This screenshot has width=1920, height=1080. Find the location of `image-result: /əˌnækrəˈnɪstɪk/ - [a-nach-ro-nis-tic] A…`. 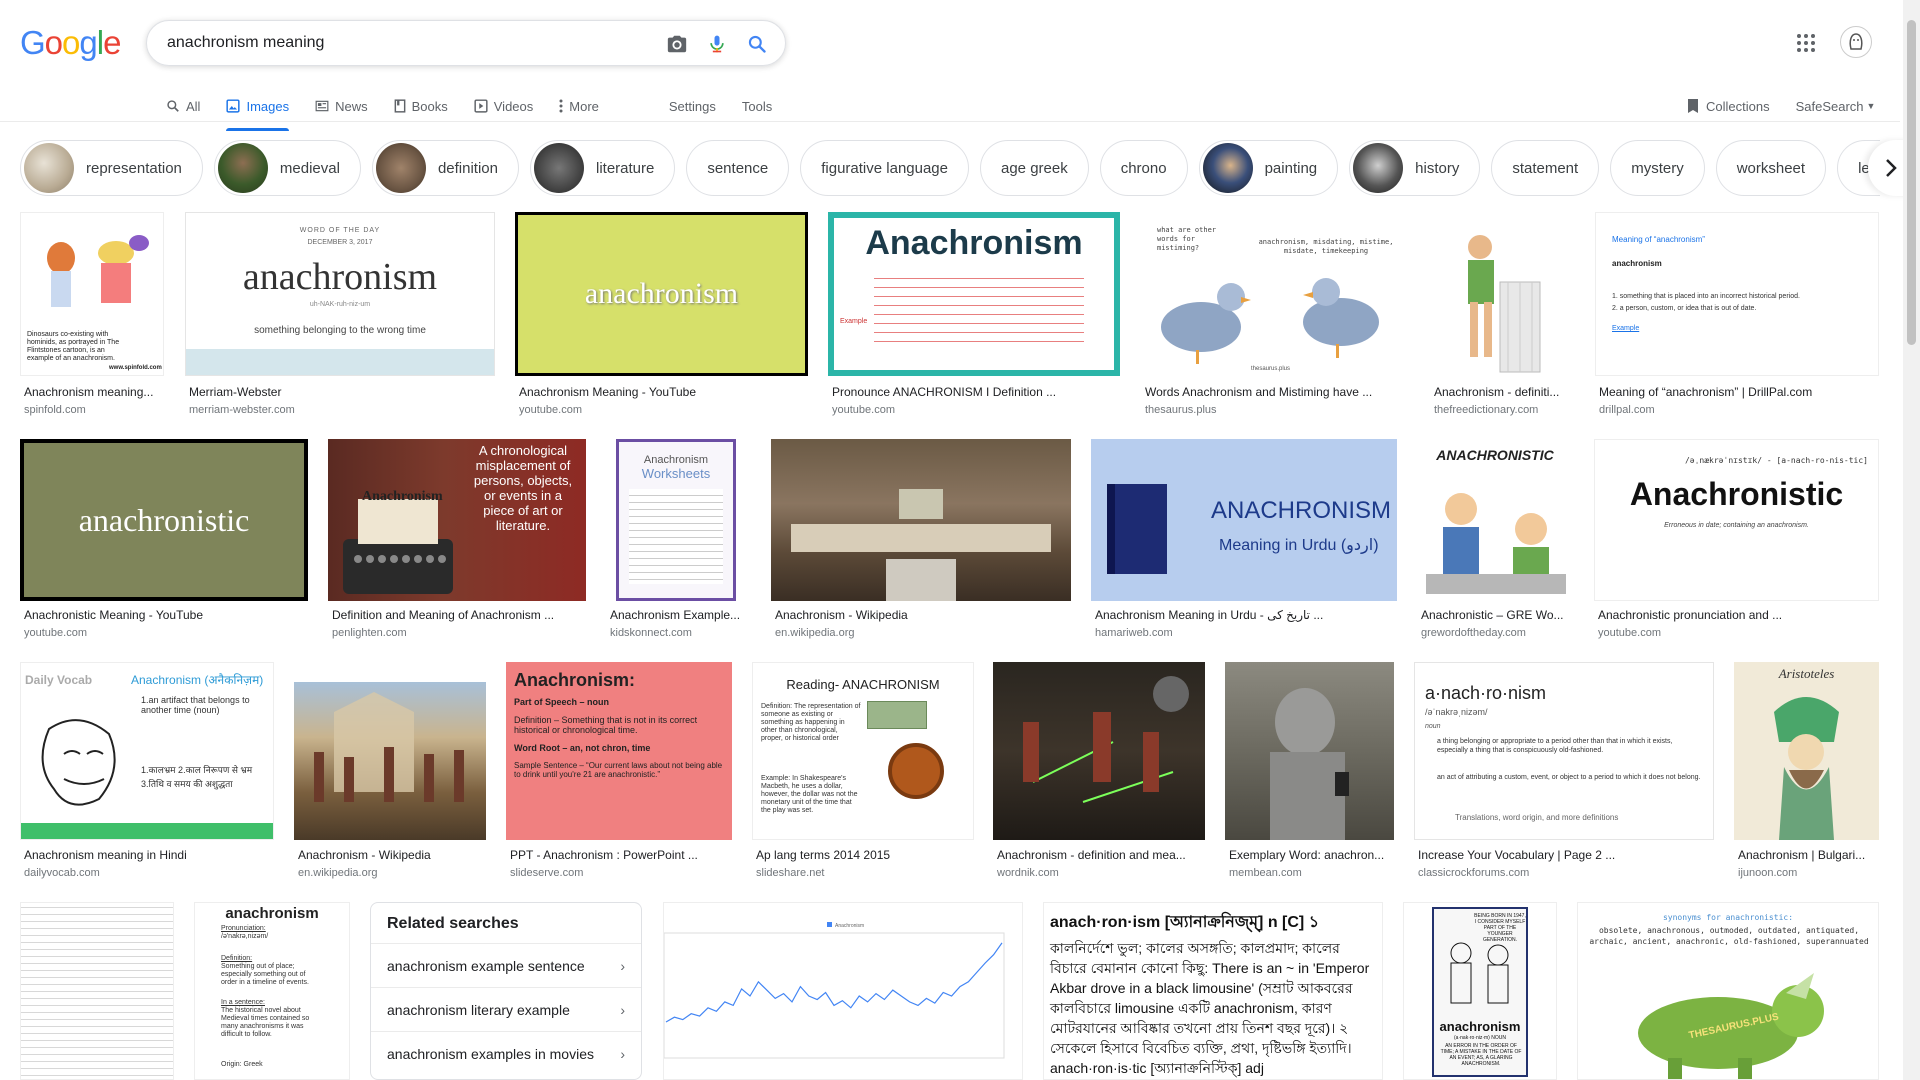

image-result: /əˌnækrəˈnɪstɪk/ - [a-nach-ro-nis-tic] A… is located at coordinates (1736, 540).